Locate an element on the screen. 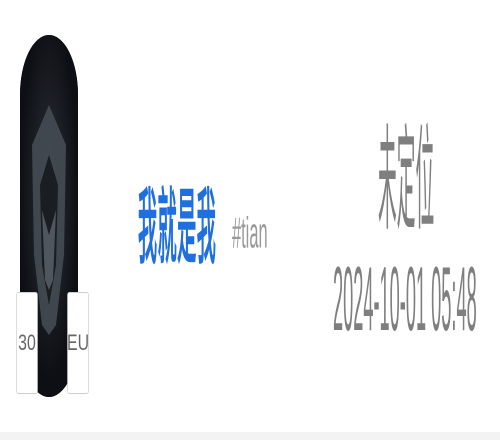 The width and height of the screenshot is (500, 440). avatar-badge-right: EU is located at coordinates (78, 343).